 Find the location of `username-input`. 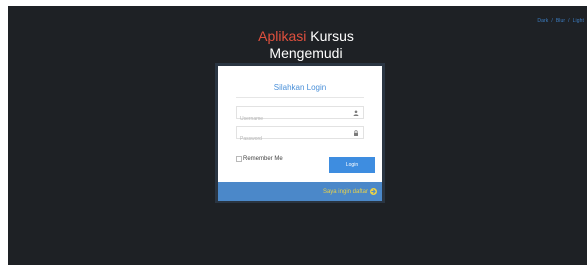

username-input is located at coordinates (293, 119).